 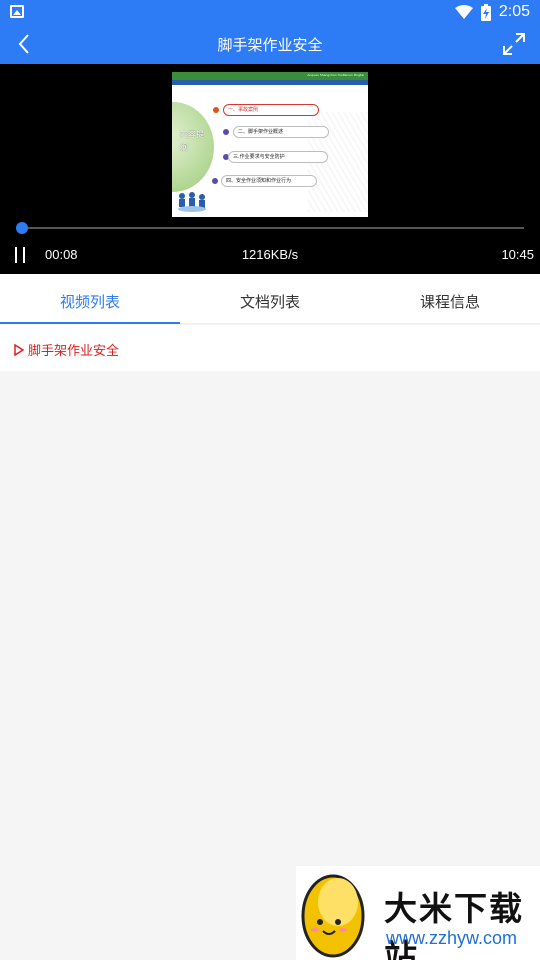 What do you see at coordinates (17, 11) in the screenshot?
I see `gallery-icon` at bounding box center [17, 11].